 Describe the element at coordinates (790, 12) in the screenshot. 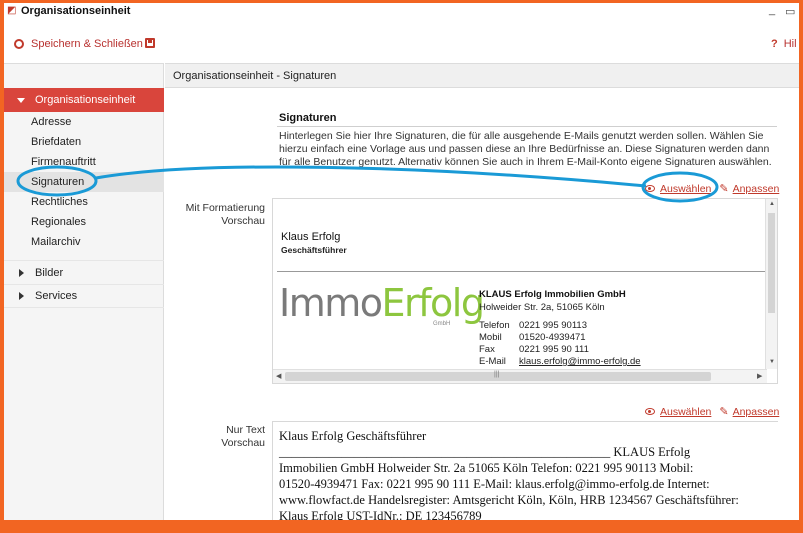

I see `maximize-icon: ▭` at that location.